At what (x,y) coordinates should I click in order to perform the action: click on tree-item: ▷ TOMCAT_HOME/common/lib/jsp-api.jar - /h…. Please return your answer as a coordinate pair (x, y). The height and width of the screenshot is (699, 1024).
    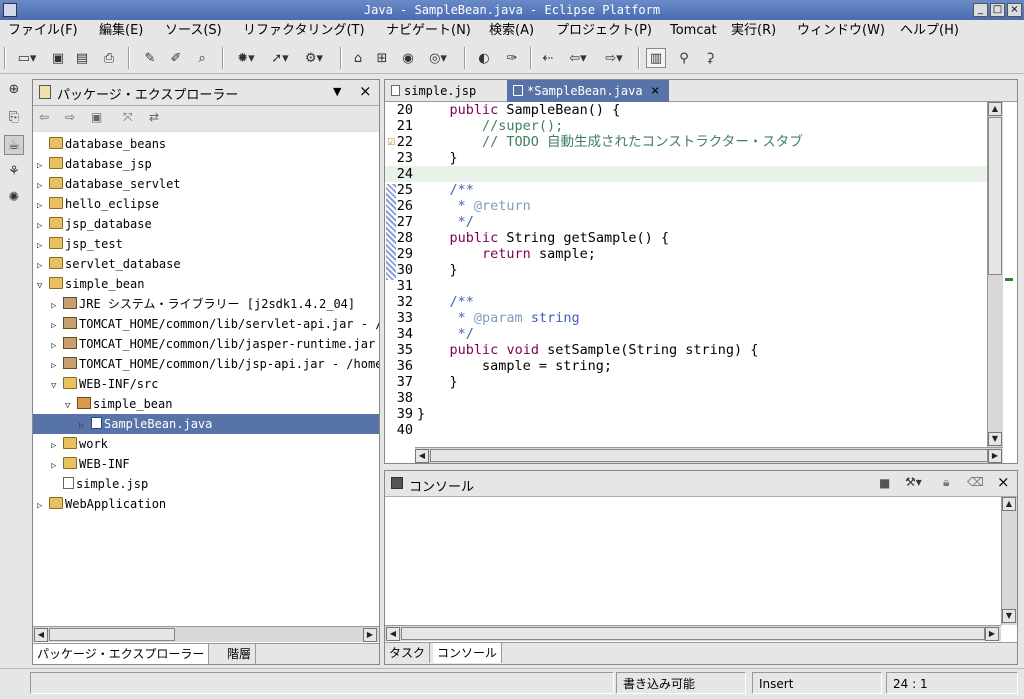
    Looking at the image, I should click on (206, 364).